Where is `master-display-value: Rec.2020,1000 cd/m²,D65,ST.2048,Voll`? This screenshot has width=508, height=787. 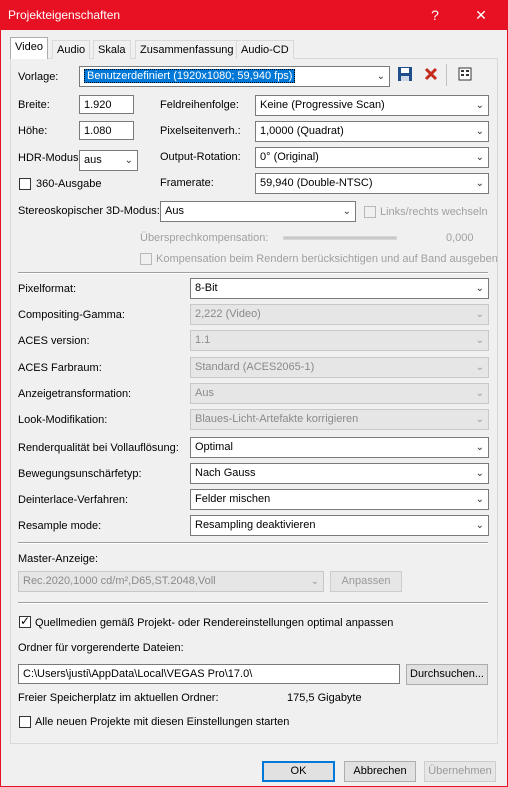 master-display-value: Rec.2020,1000 cd/m²,D65,ST.2048,Voll is located at coordinates (119, 581).